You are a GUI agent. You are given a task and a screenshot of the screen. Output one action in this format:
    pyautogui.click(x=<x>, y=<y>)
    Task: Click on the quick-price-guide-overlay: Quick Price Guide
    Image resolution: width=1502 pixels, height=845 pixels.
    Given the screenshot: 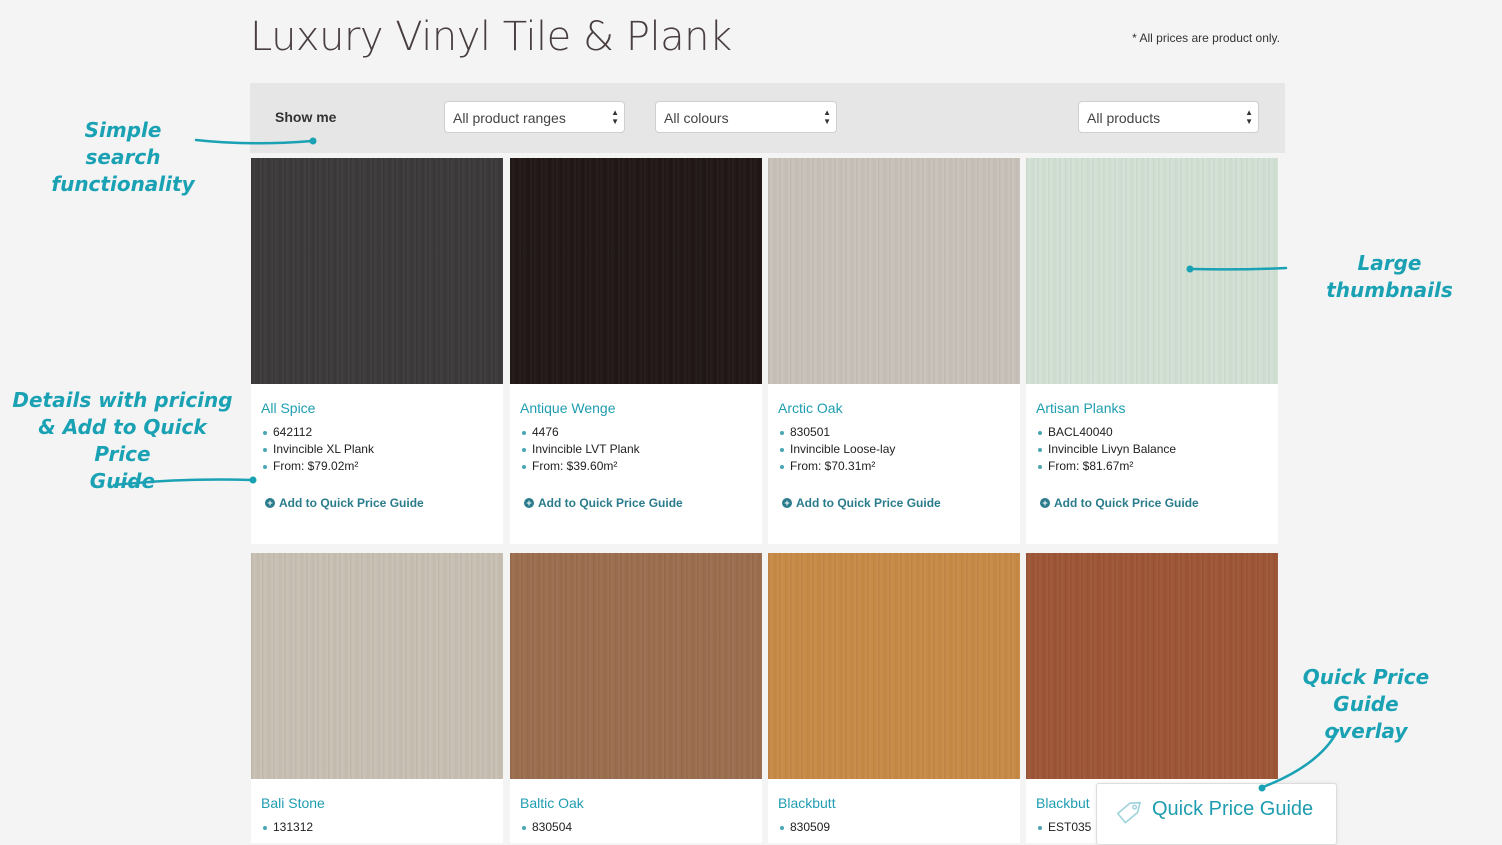 What is the action you would take?
    pyautogui.click(x=1216, y=814)
    